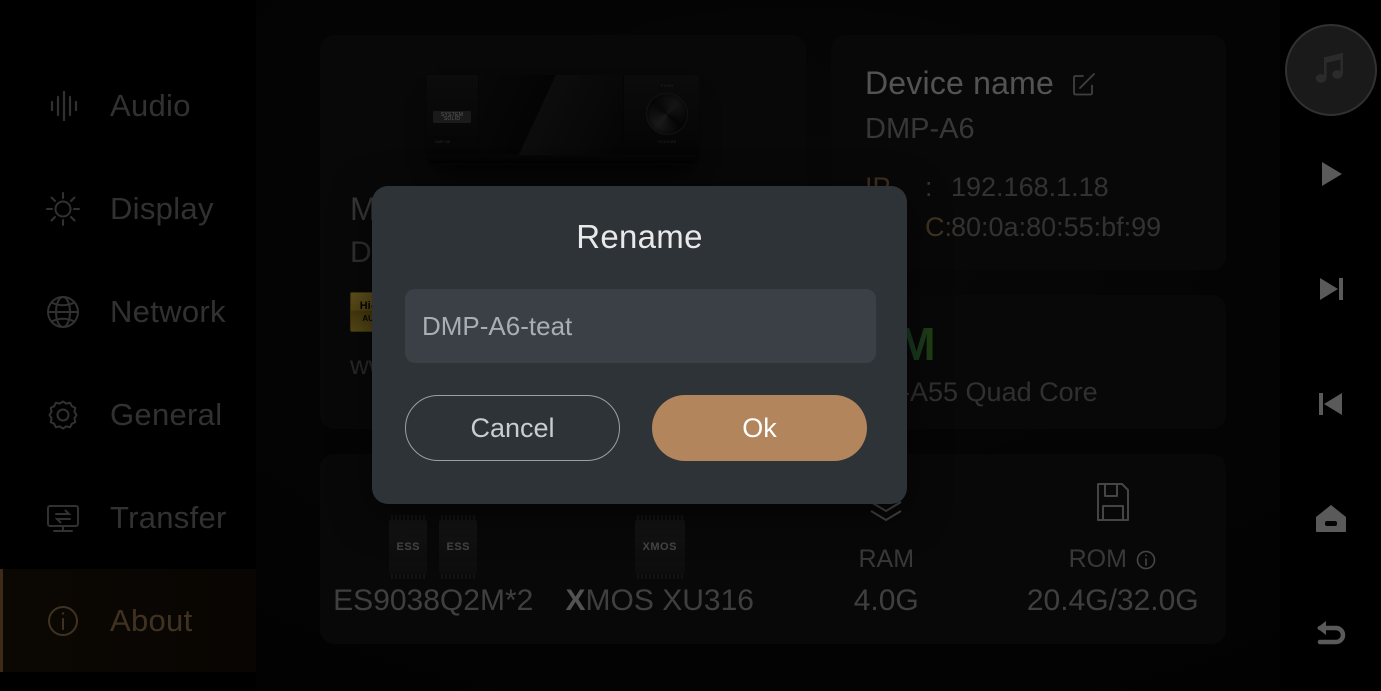 This screenshot has width=1381, height=691. Describe the element at coordinates (639, 236) in the screenshot. I see `dialog-title: Rename` at that location.